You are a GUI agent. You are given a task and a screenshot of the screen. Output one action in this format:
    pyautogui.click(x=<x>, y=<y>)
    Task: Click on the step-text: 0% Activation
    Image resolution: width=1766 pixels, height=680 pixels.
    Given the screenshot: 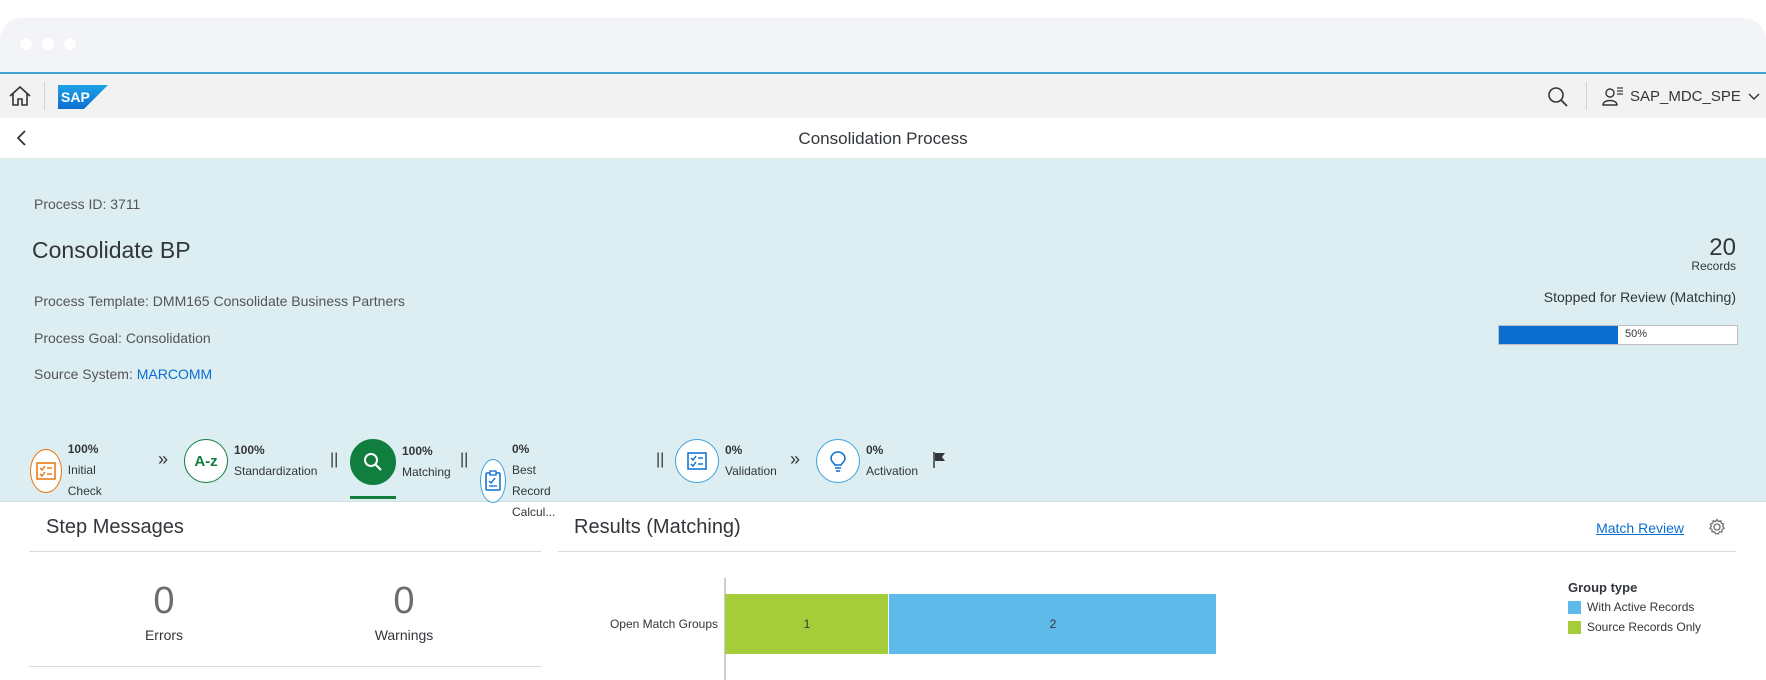 What is the action you would take?
    pyautogui.click(x=892, y=461)
    